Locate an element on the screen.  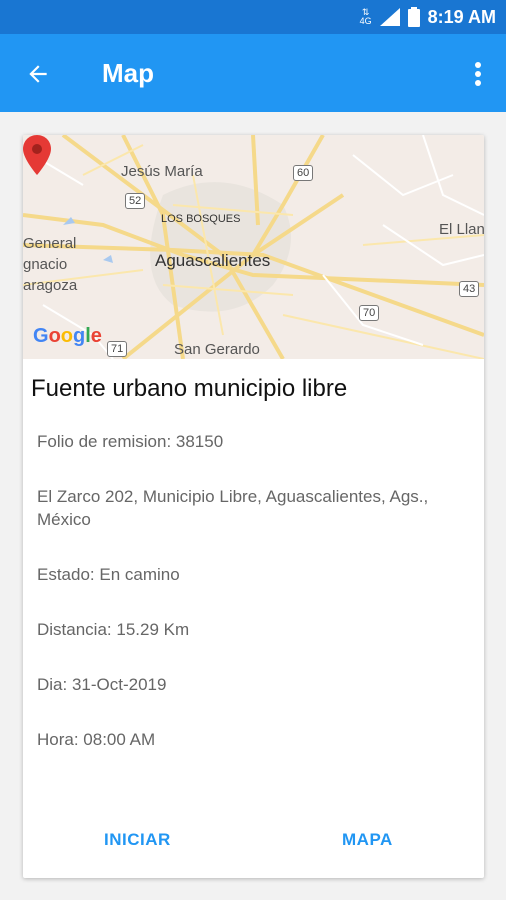
highway-shield-70: 70 is located at coordinates (369, 313).